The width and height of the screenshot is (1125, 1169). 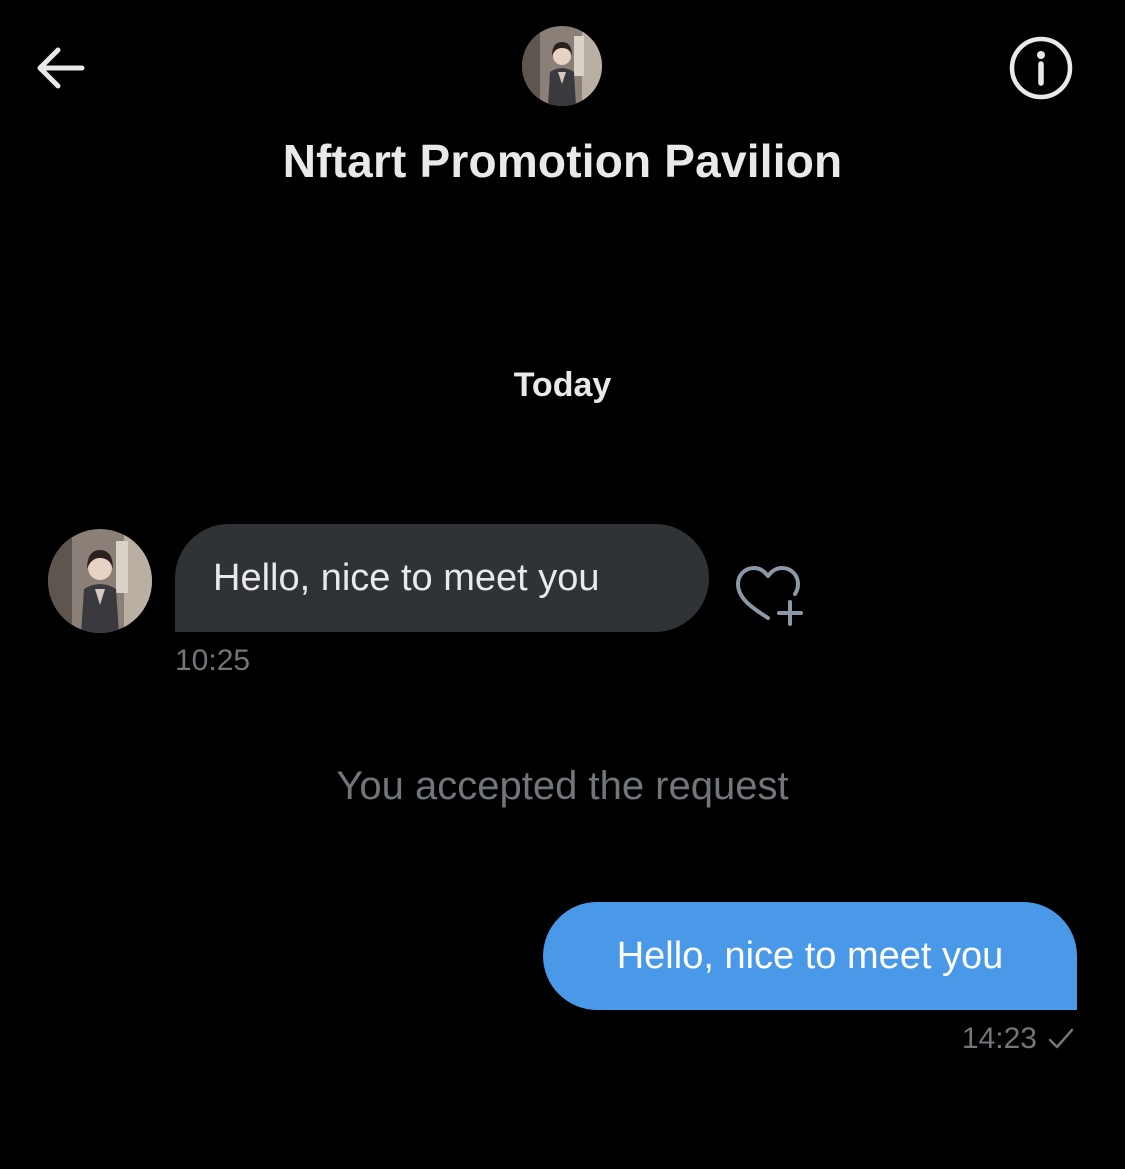 I want to click on conversation-info-button, so click(x=1041, y=68).